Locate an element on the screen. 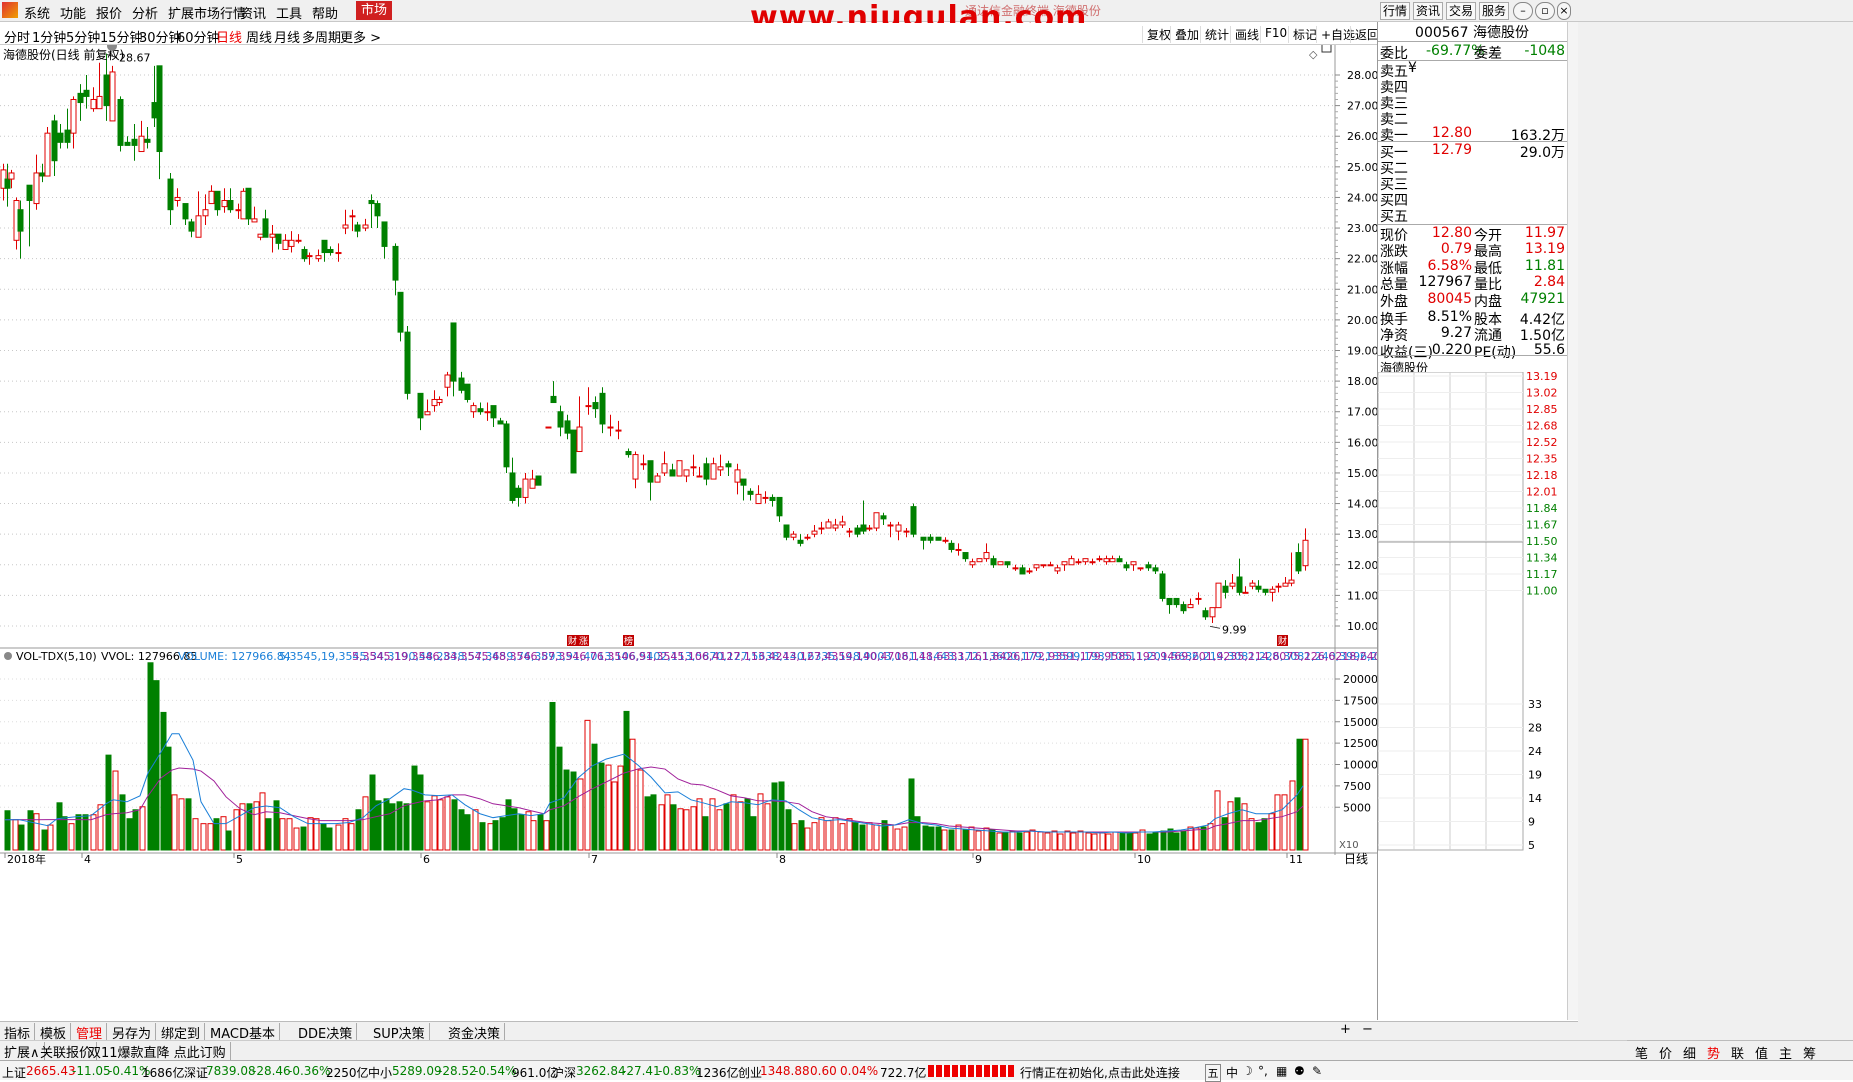 This screenshot has height=1082, width=1853. buy-level-3: 买三 is located at coordinates (1473, 183).